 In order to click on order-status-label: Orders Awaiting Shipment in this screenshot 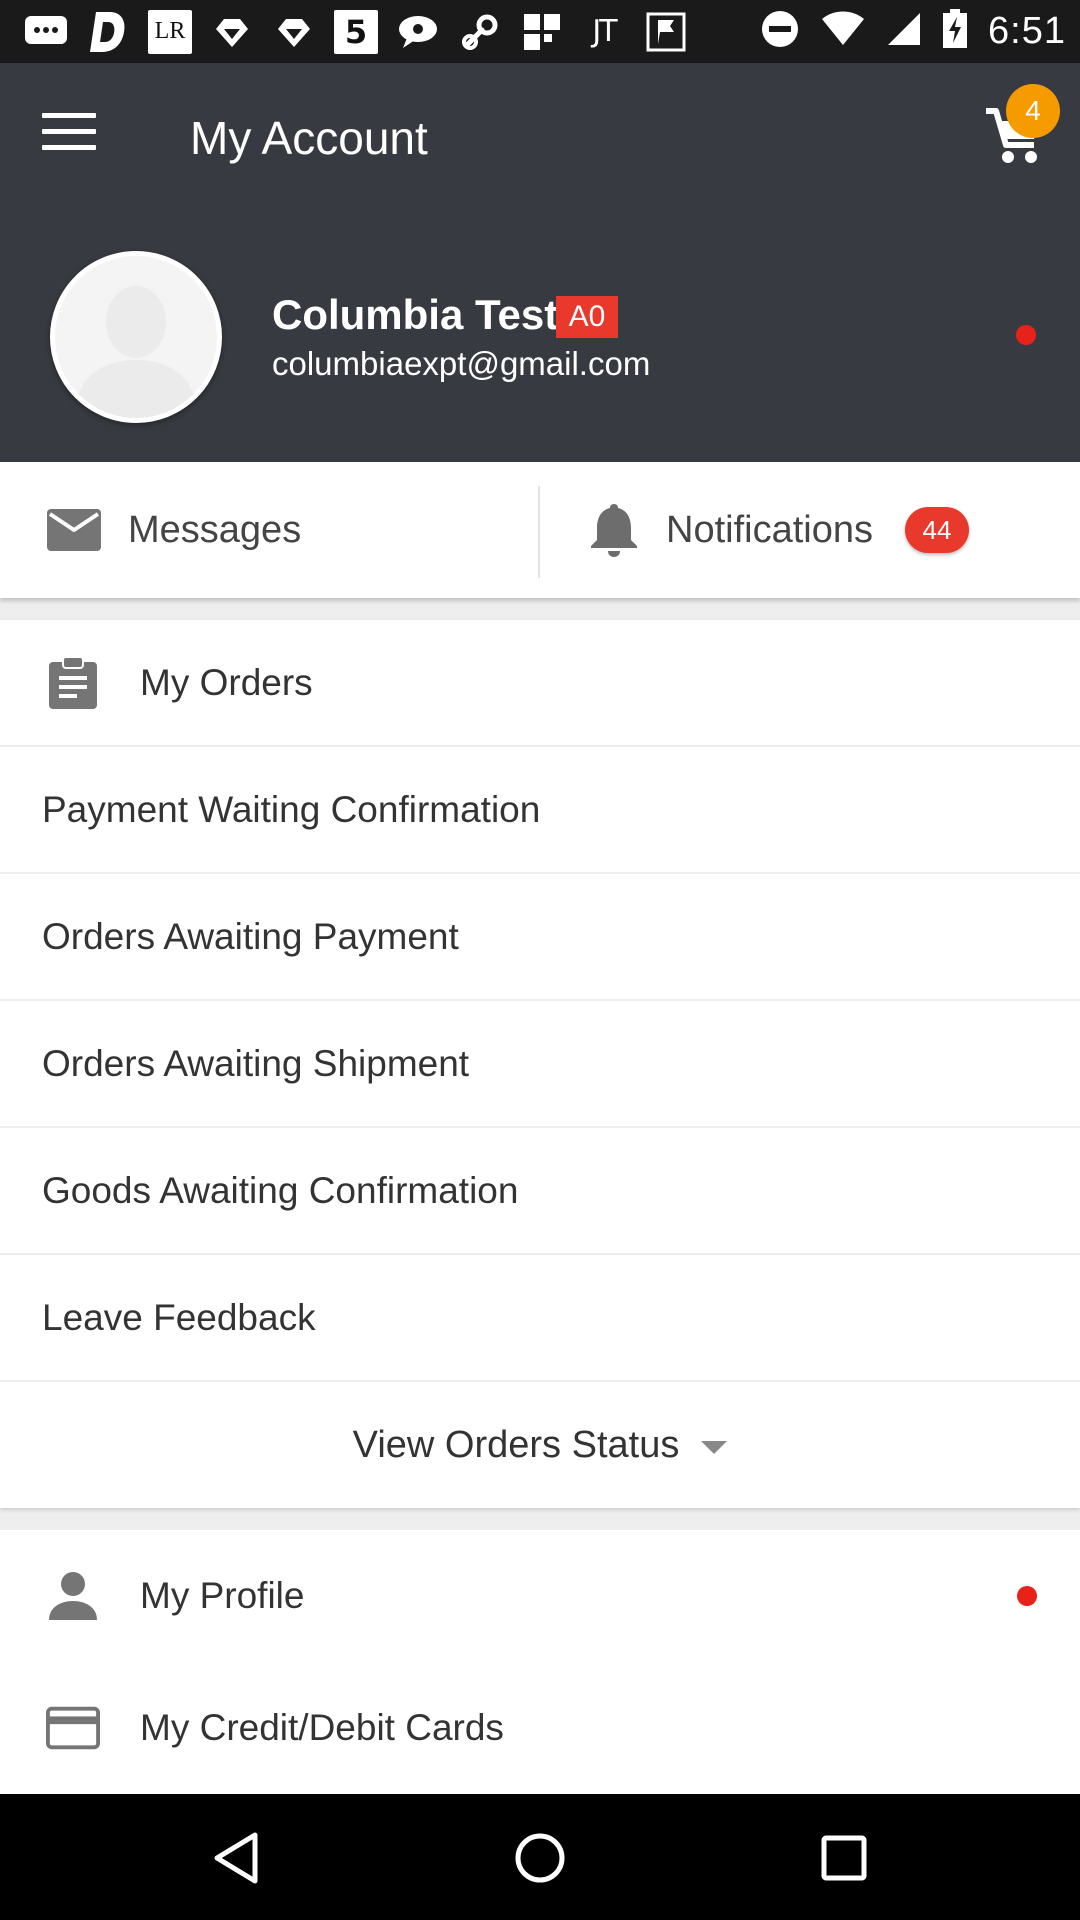, I will do `click(256, 1063)`.